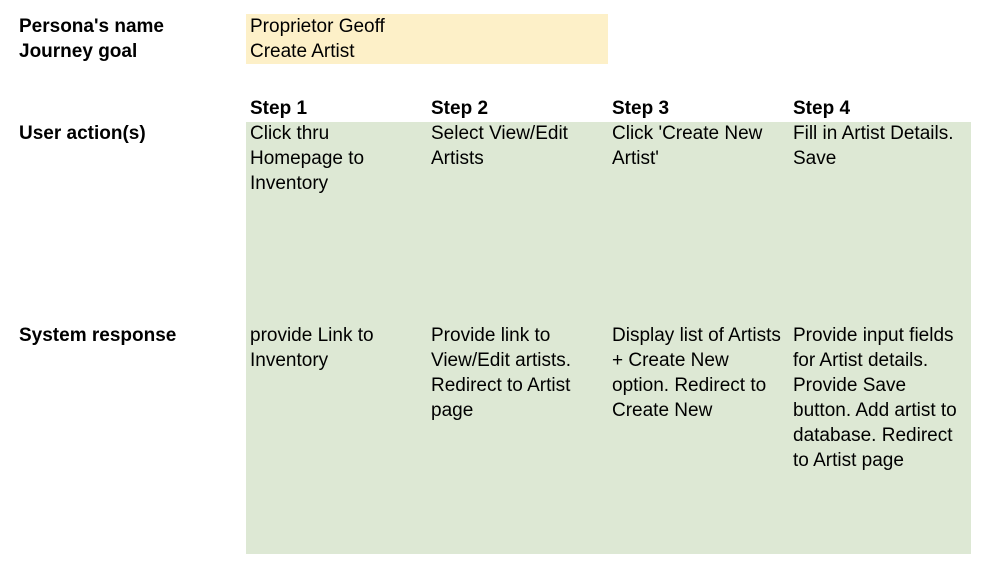 The image size is (983, 569). What do you see at coordinates (91, 26) in the screenshot?
I see `persona-name-label: Persona's name` at bounding box center [91, 26].